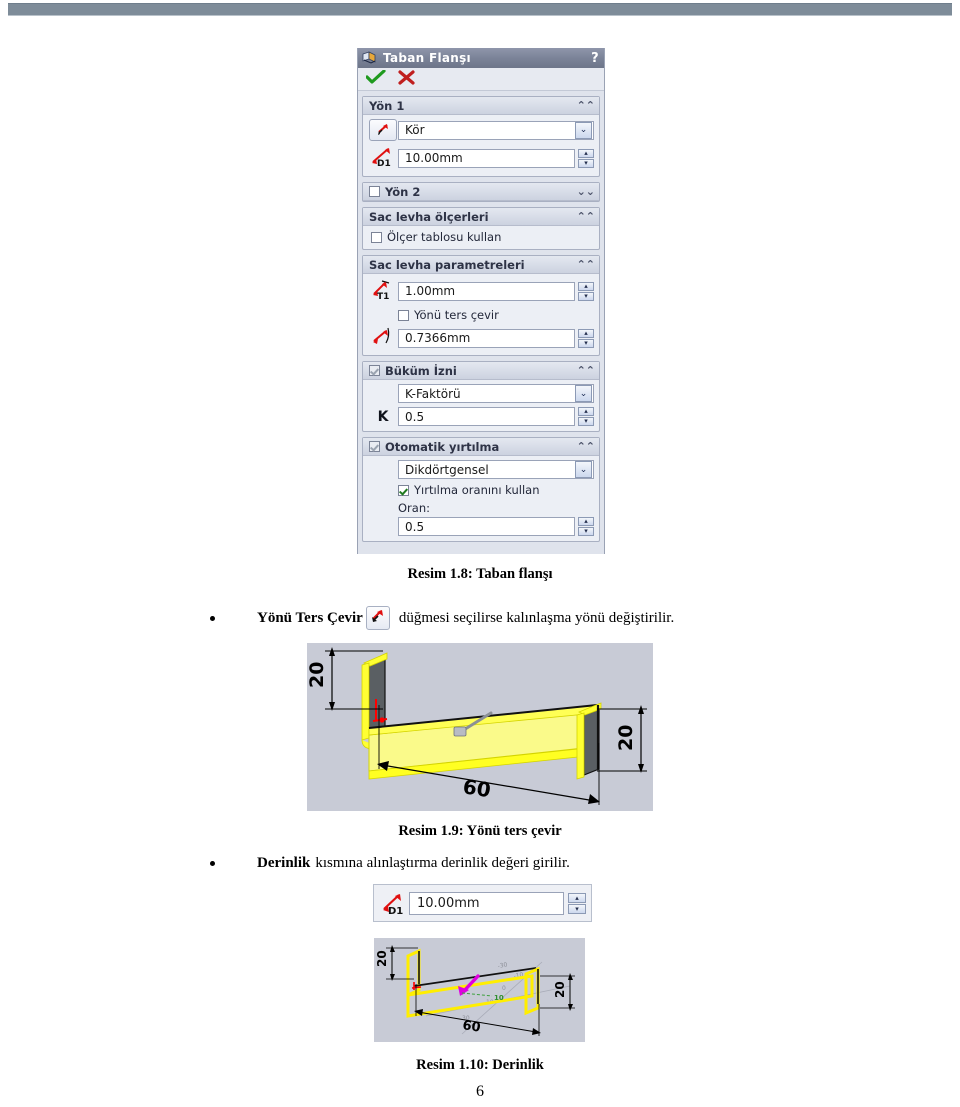  I want to click on ratio-input: 0.5, so click(486, 526).